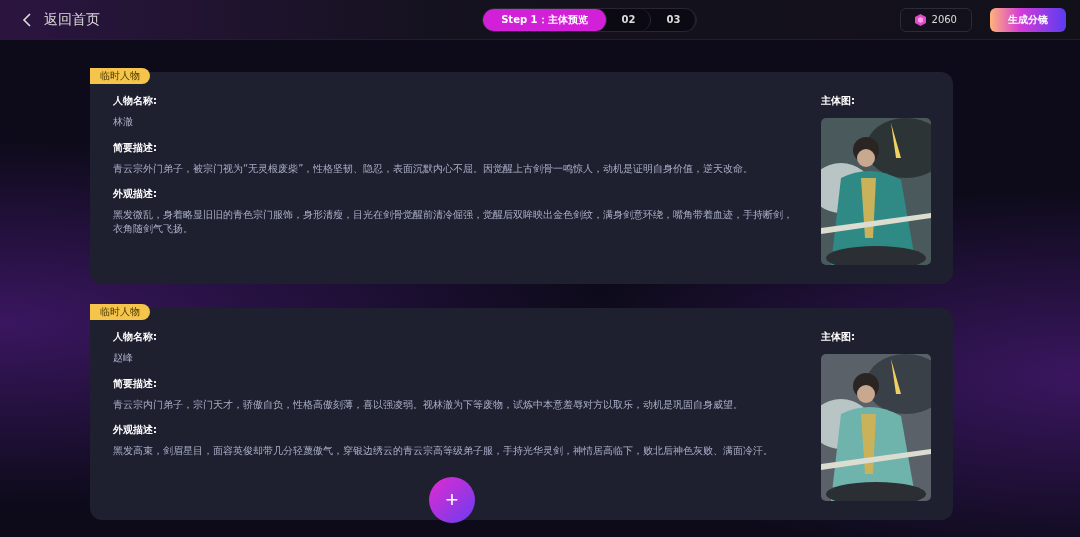  I want to click on back-button: 返回首页, so click(61, 19).